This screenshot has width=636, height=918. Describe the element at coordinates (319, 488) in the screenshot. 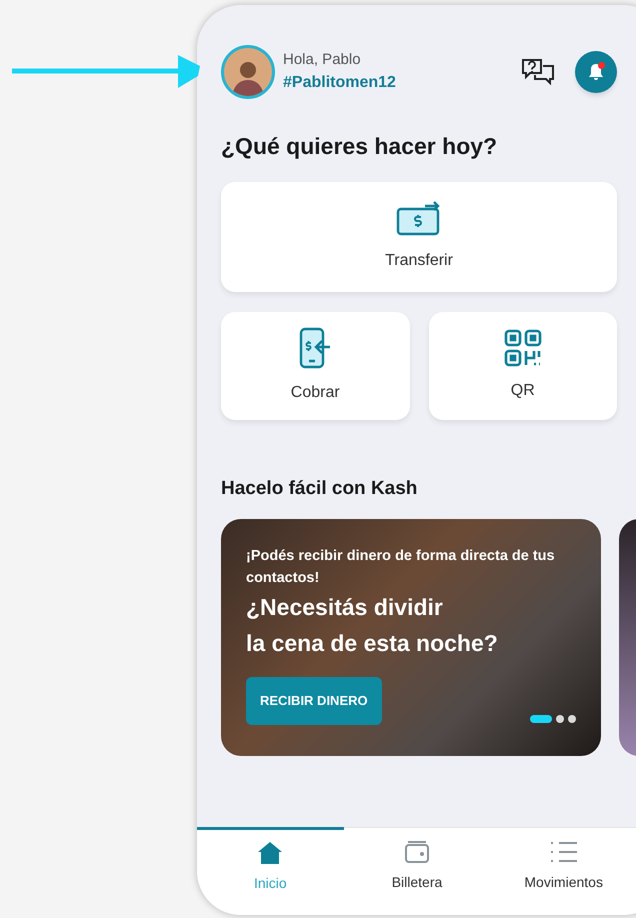

I see `section-title: Hacelo fácil con Kash` at that location.